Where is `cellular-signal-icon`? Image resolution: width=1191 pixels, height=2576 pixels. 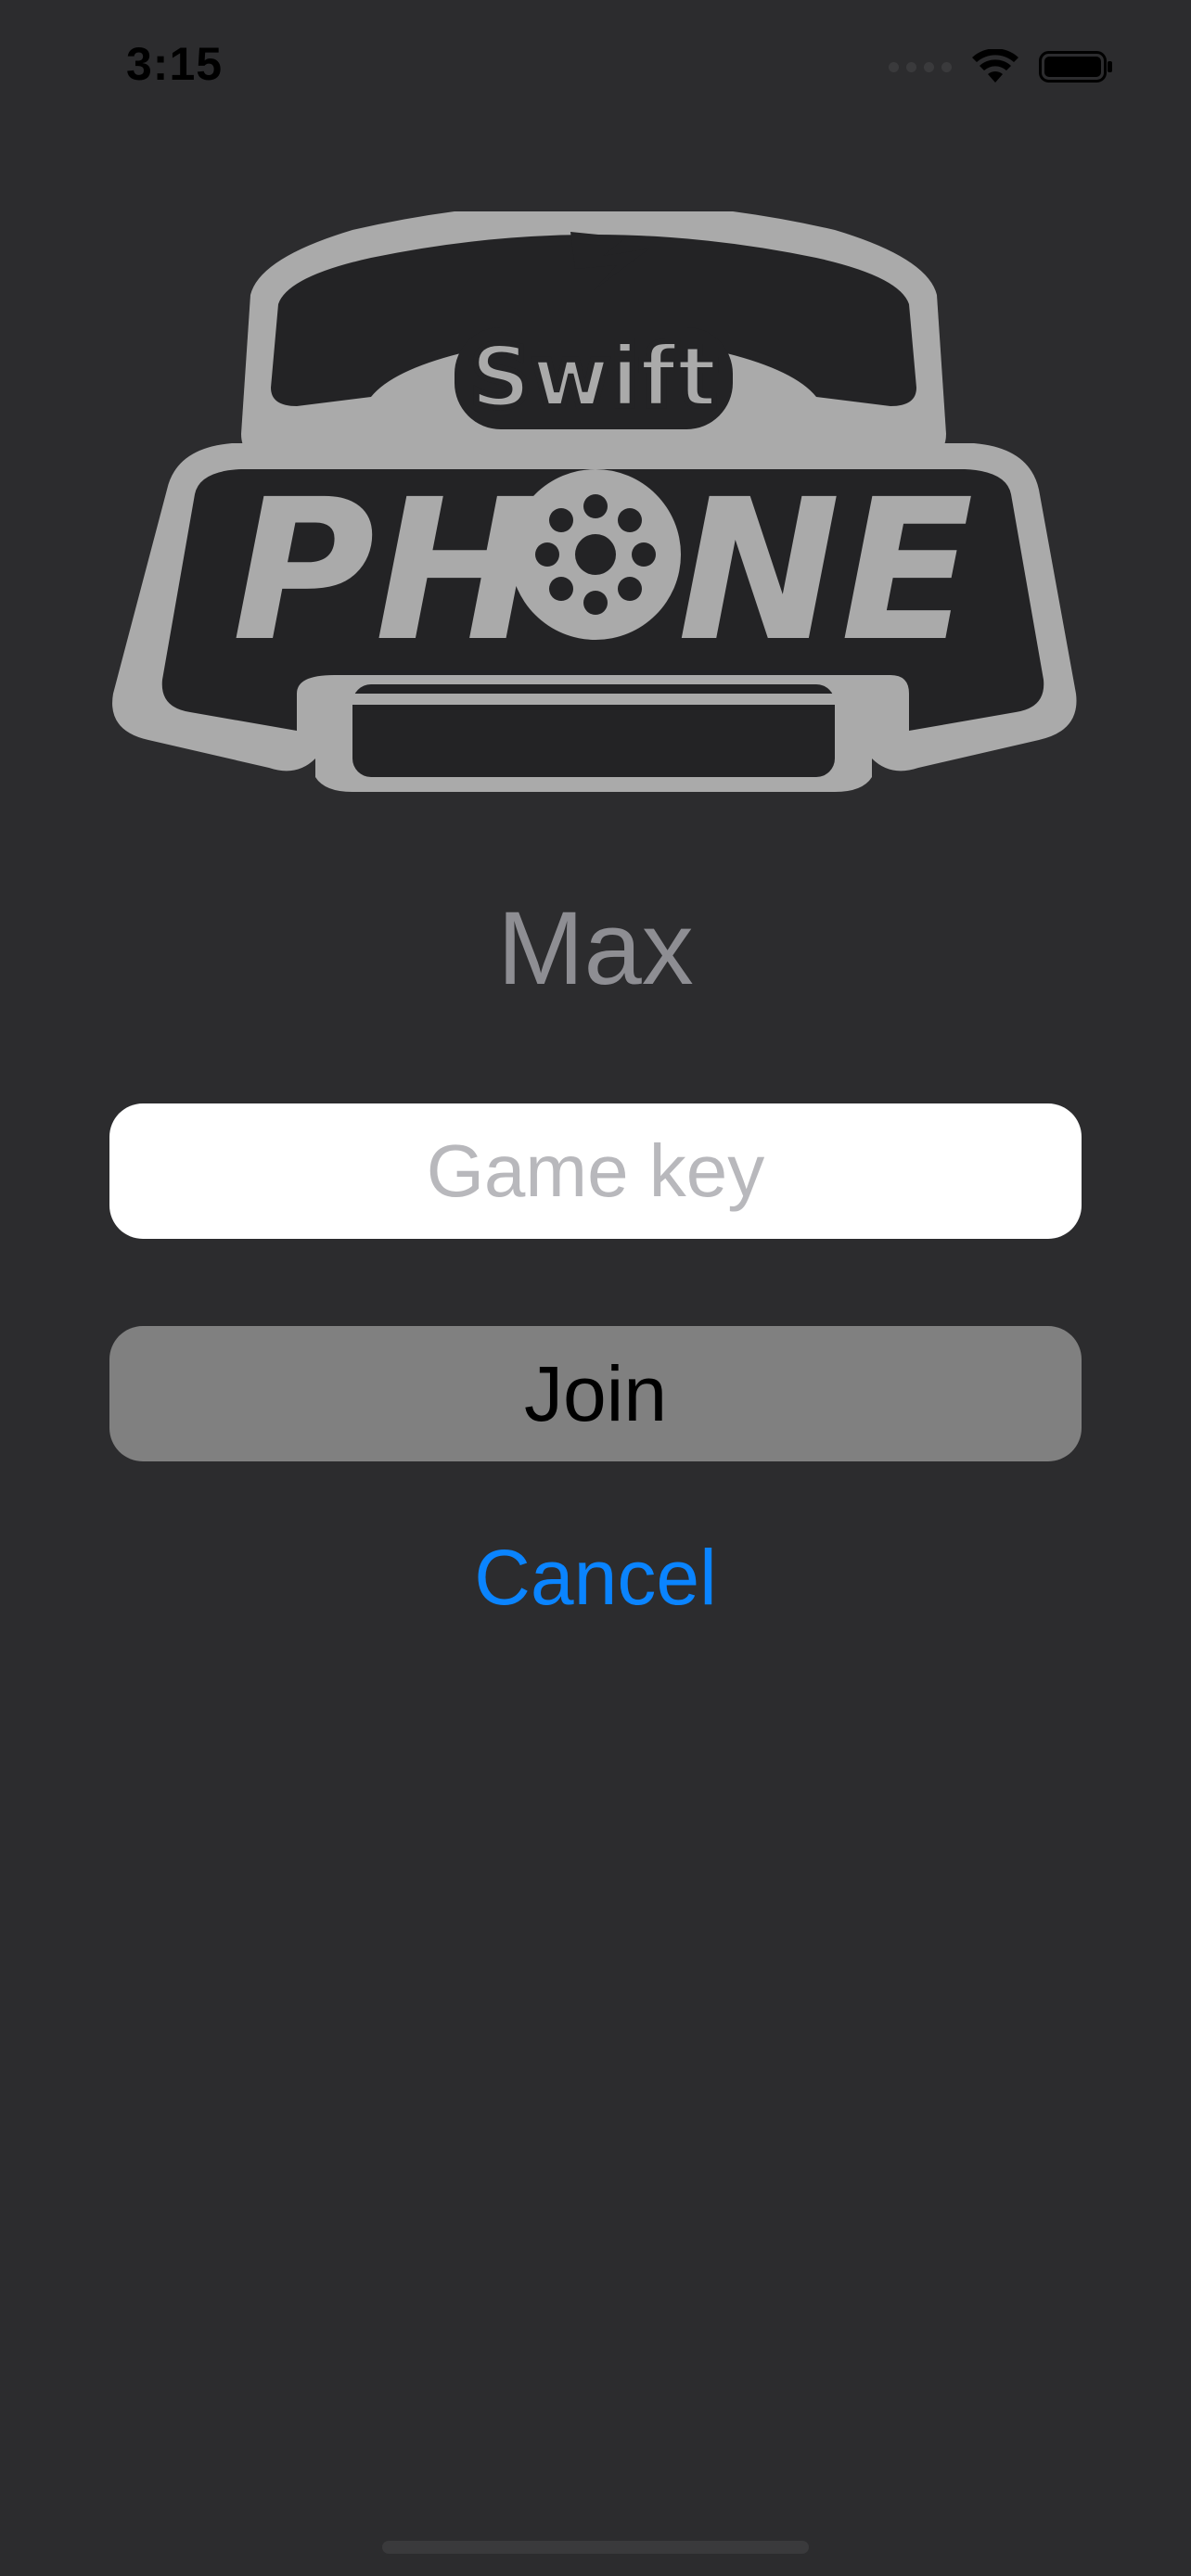 cellular-signal-icon is located at coordinates (920, 66).